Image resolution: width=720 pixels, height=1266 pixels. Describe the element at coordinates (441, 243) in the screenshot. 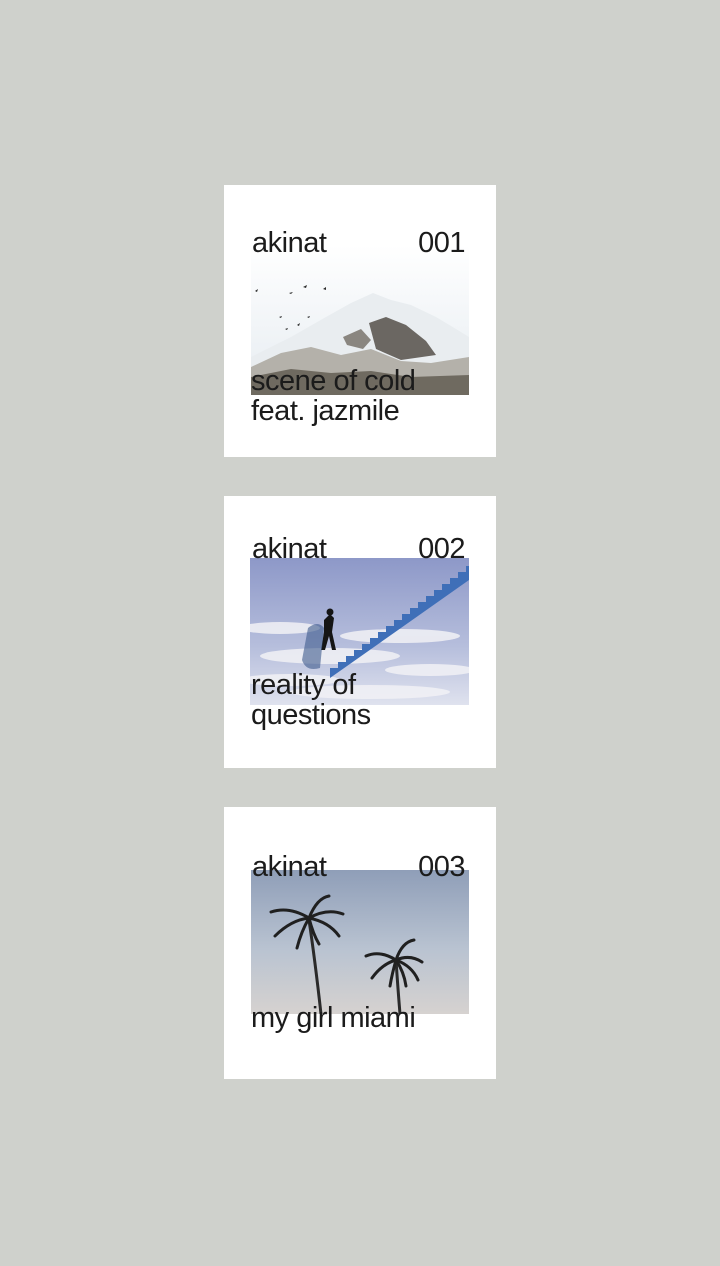

I see `release-number: 001` at that location.